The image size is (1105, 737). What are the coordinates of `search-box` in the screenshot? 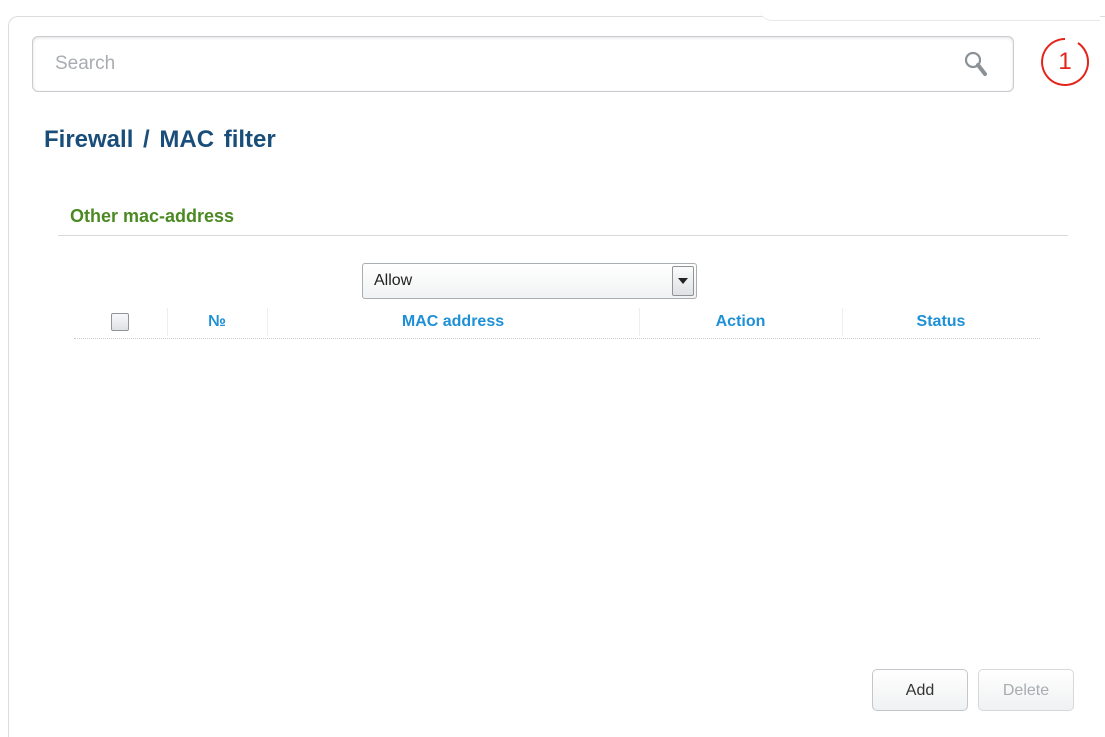 It's located at (523, 64).